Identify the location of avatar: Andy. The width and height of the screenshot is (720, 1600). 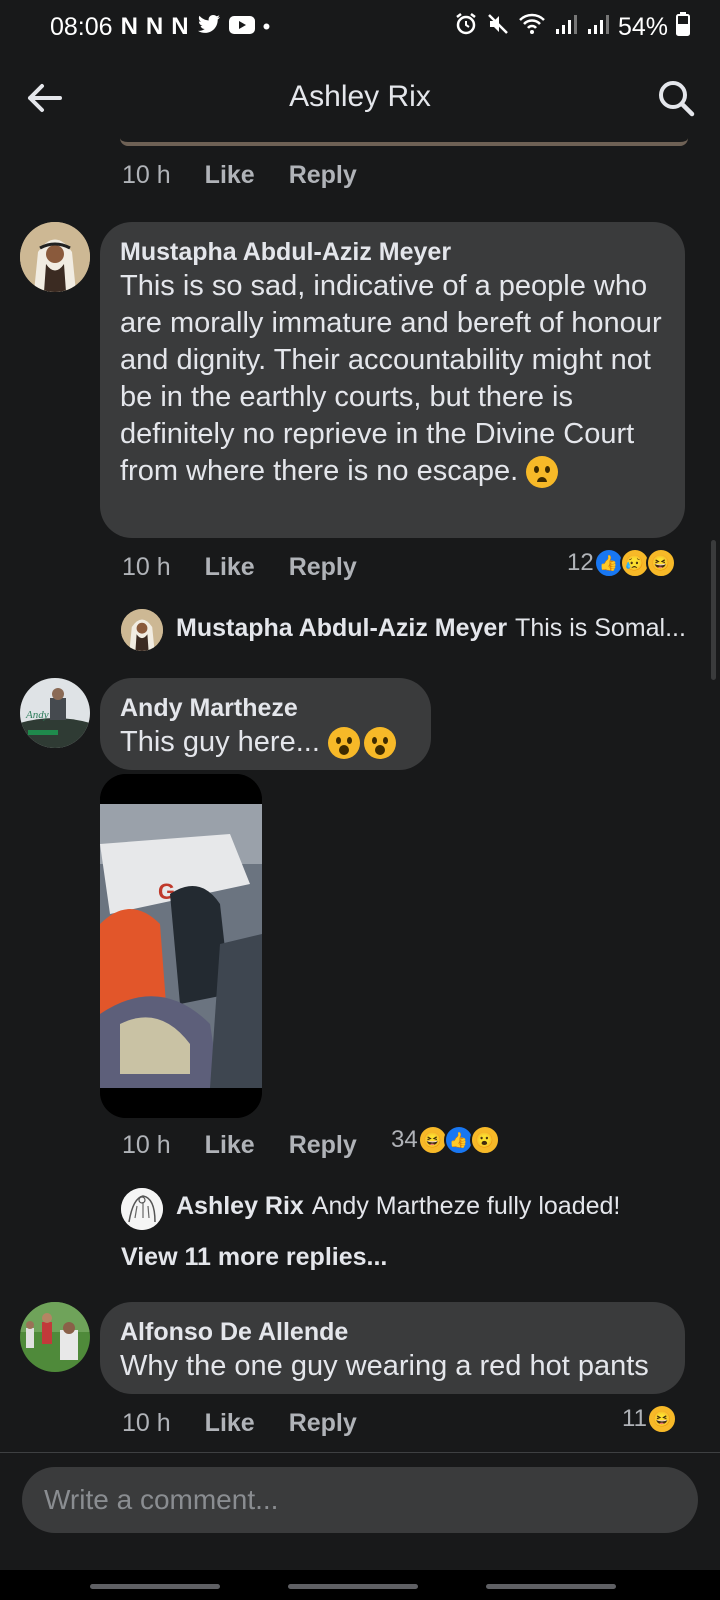
(55, 713).